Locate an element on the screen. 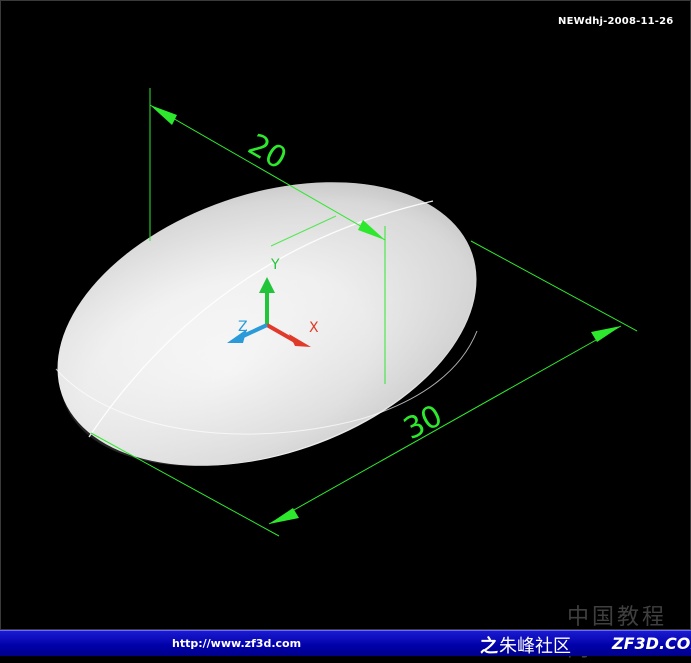 Image resolution: width=691 pixels, height=663 pixels. footer-banner: http://www.zf3d.com 之朱峰社区 ZF3D.COM is located at coordinates (345, 644).